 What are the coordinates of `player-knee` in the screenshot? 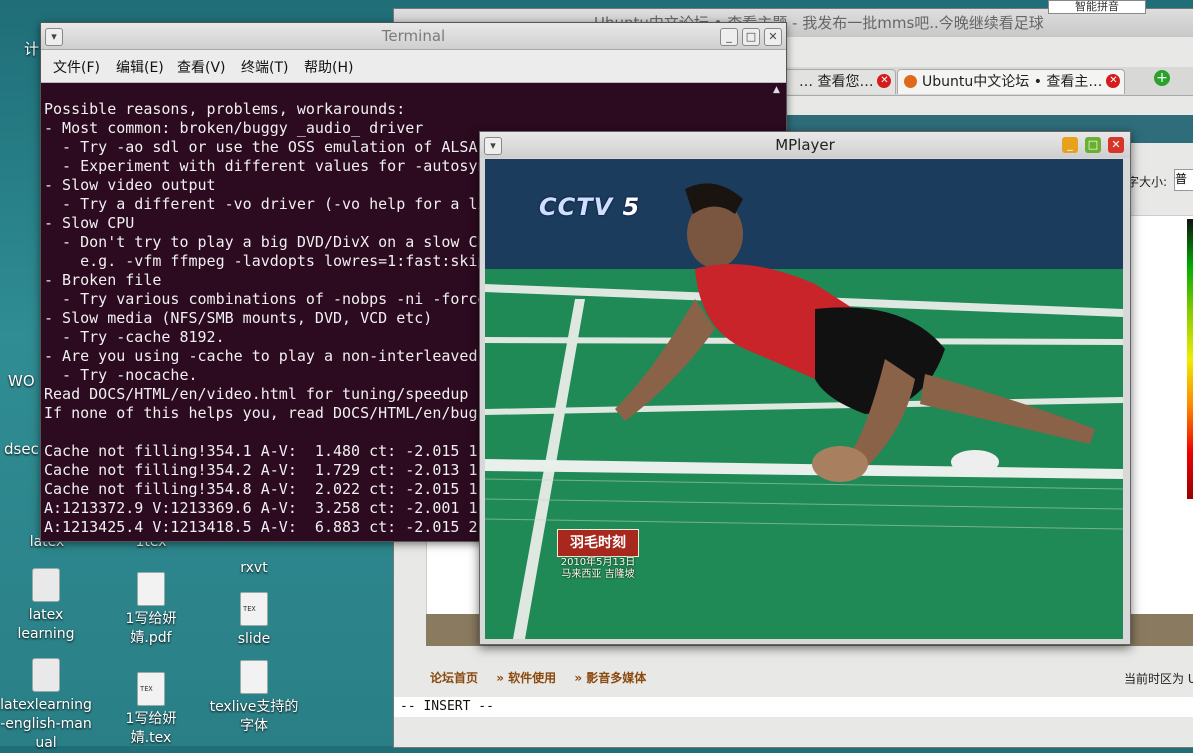 It's located at (840, 464).